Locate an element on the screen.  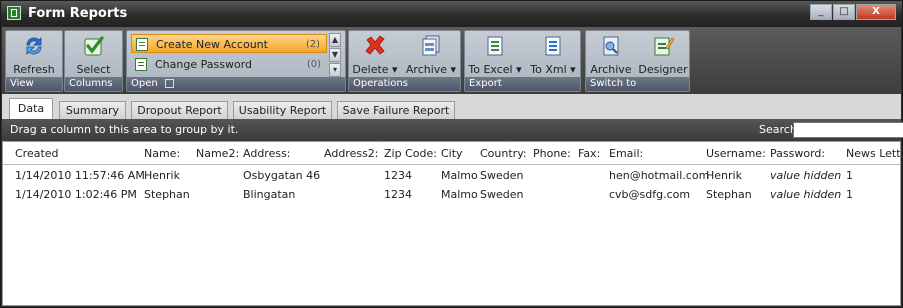
gallery-scroll-up-button: ▲ is located at coordinates (335, 40).